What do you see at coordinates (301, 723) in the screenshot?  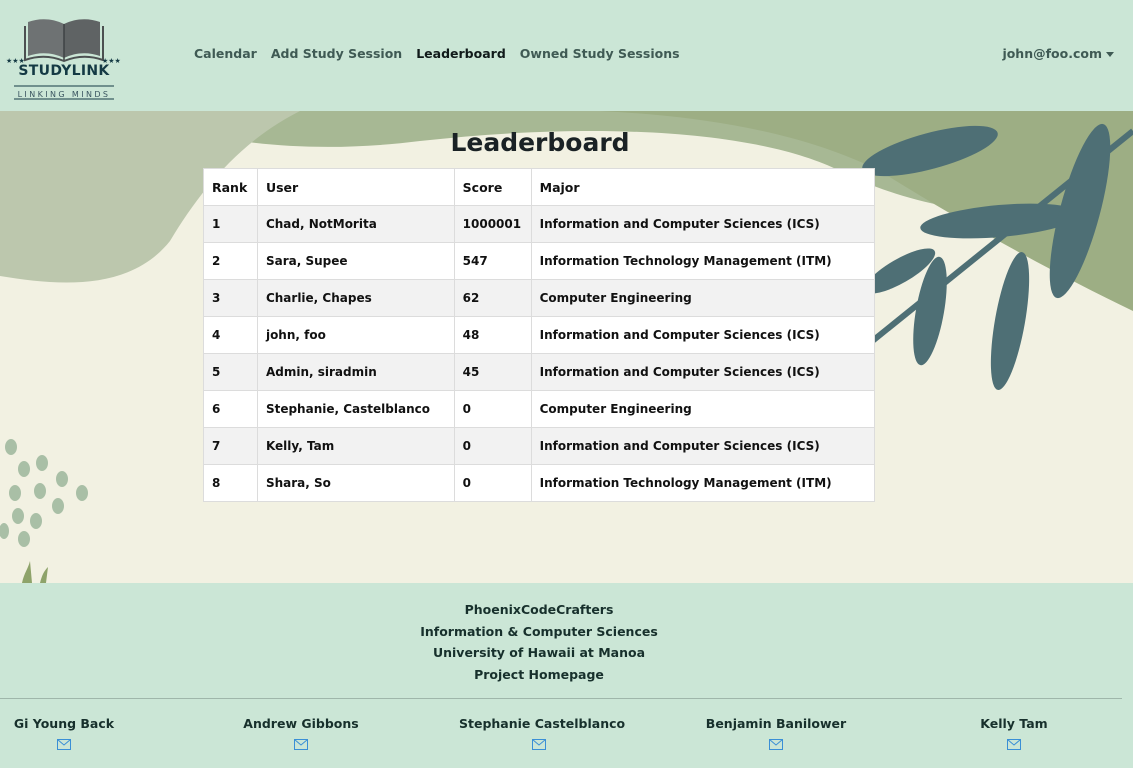 I see `team-member-name: Andrew Gibbons` at bounding box center [301, 723].